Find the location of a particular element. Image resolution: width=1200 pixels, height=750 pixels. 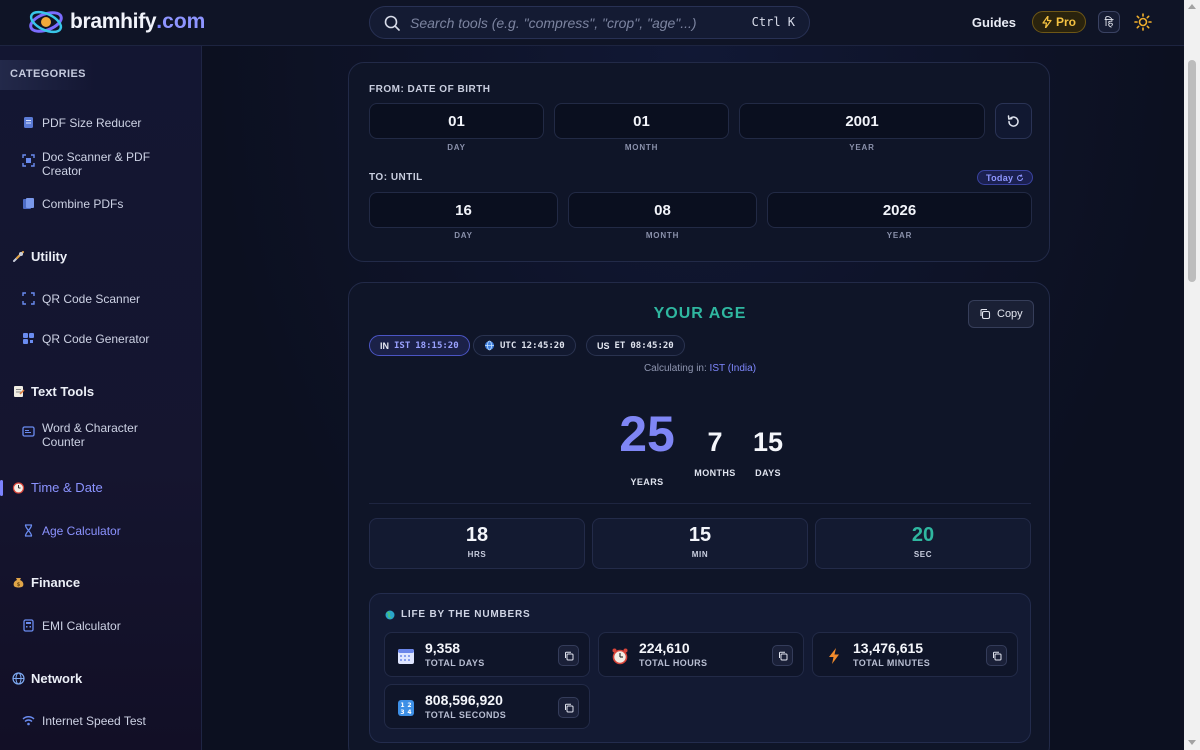

total-hours-box: 224,610 TOTAL HOURS is located at coordinates (701, 654).